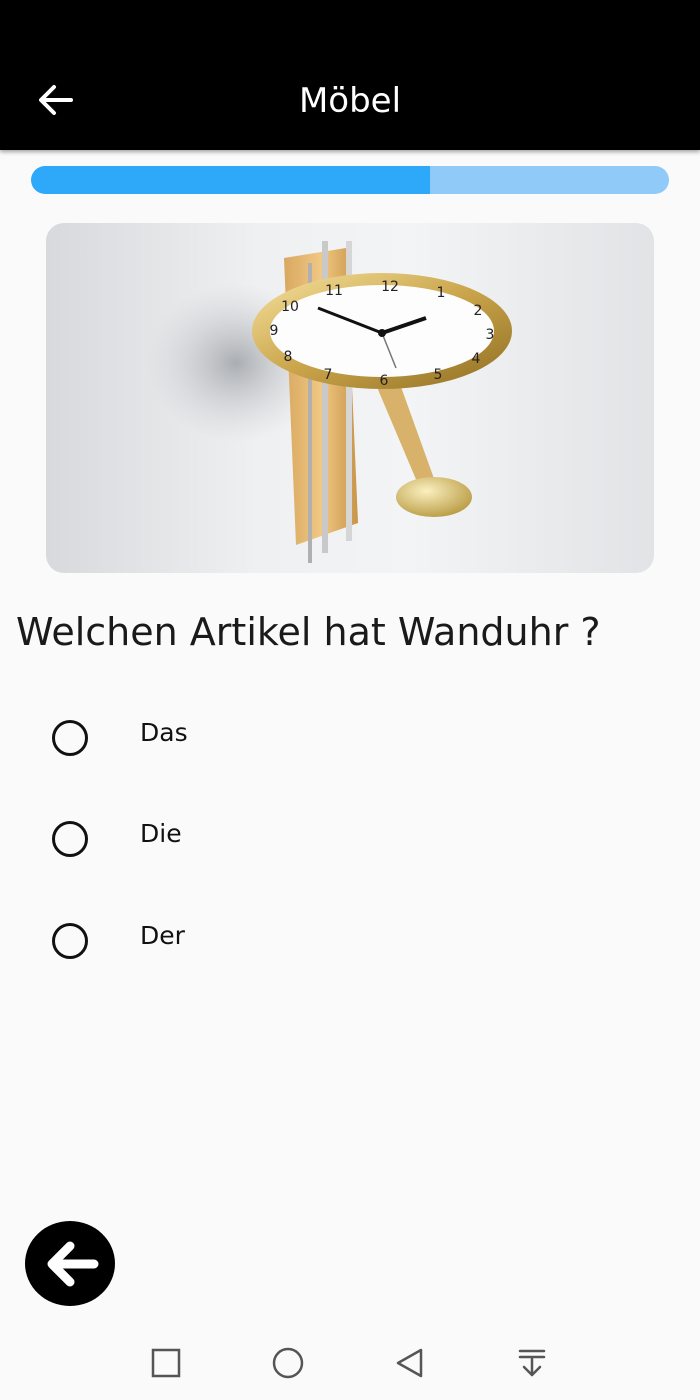 This screenshot has width=700, height=1400. I want to click on home-icon, so click(288, 1363).